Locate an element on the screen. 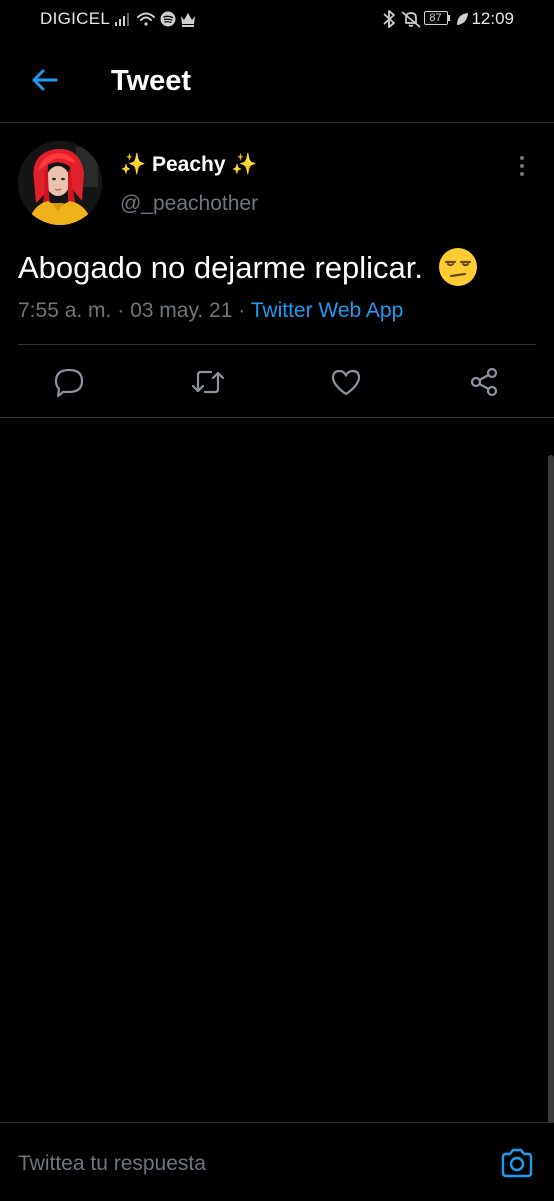 This screenshot has width=554, height=1201. spotify-icon is located at coordinates (168, 19).